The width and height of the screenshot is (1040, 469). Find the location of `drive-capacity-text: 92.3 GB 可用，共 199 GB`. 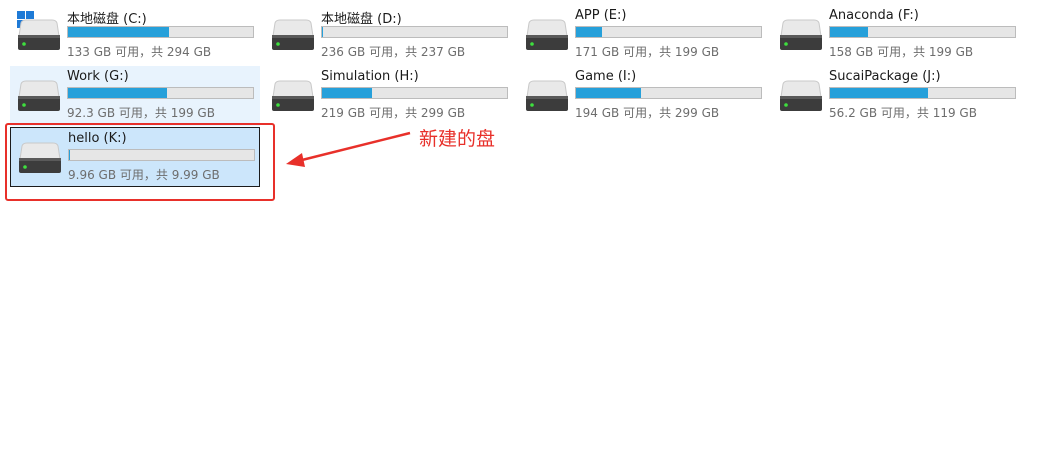

drive-capacity-text: 92.3 GB 可用，共 199 GB is located at coordinates (141, 113).